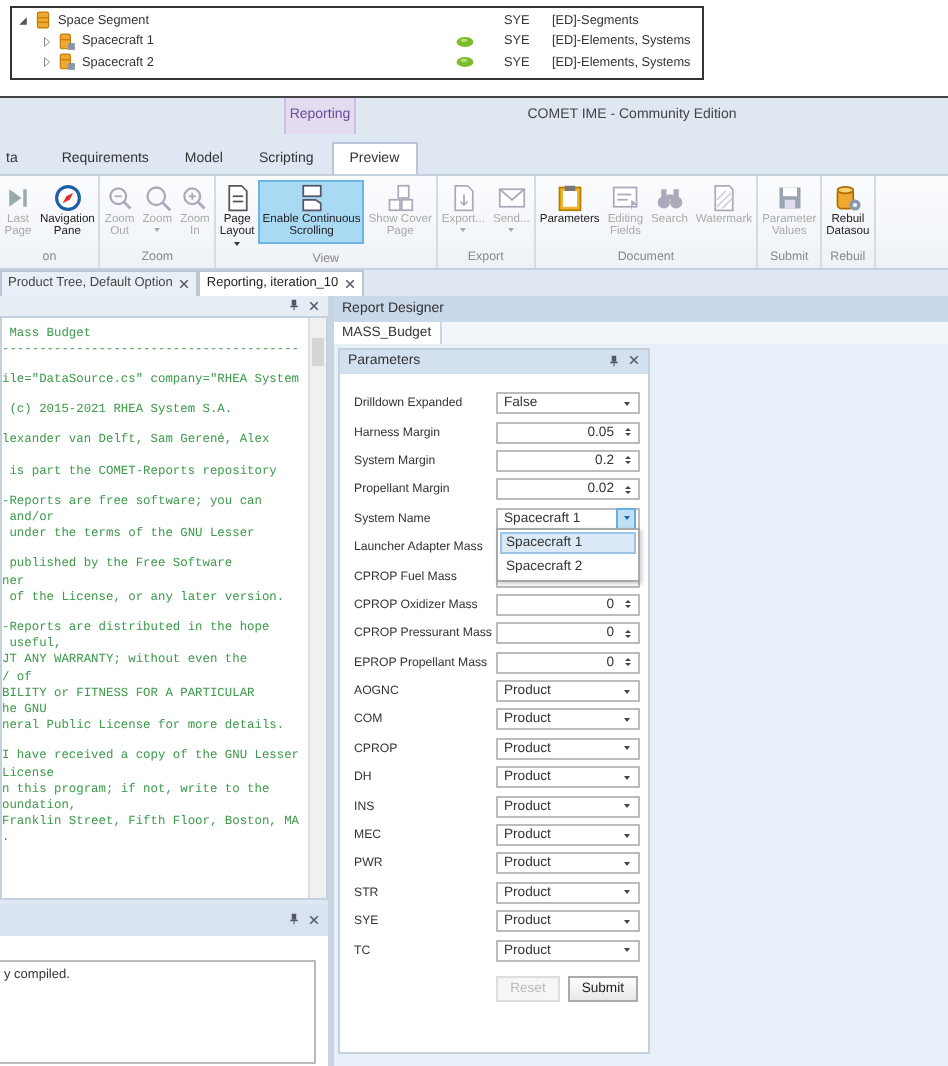 Image resolution: width=948 pixels, height=1066 pixels. I want to click on expanded-arrow-icon, so click(23, 20).